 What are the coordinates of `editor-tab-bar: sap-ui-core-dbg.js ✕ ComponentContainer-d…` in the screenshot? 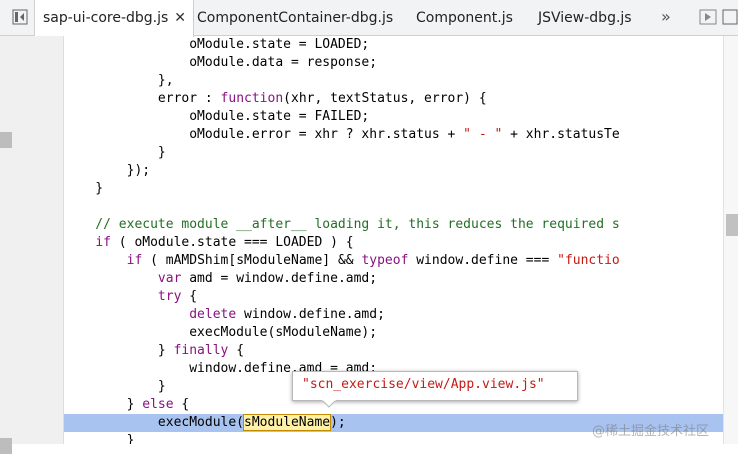 It's located at (369, 18).